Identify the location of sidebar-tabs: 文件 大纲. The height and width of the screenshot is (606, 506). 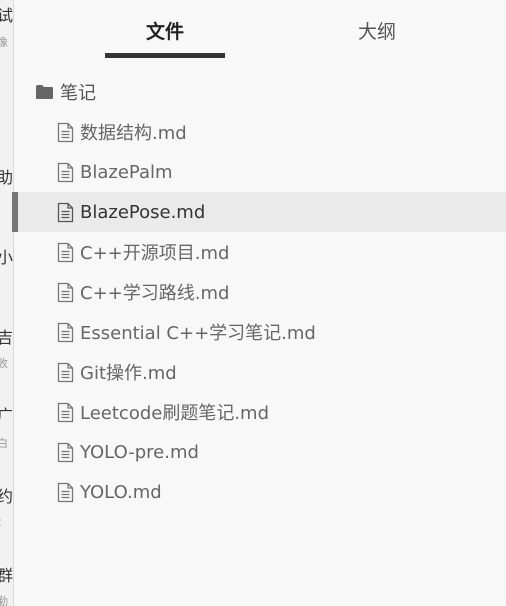
(260, 30).